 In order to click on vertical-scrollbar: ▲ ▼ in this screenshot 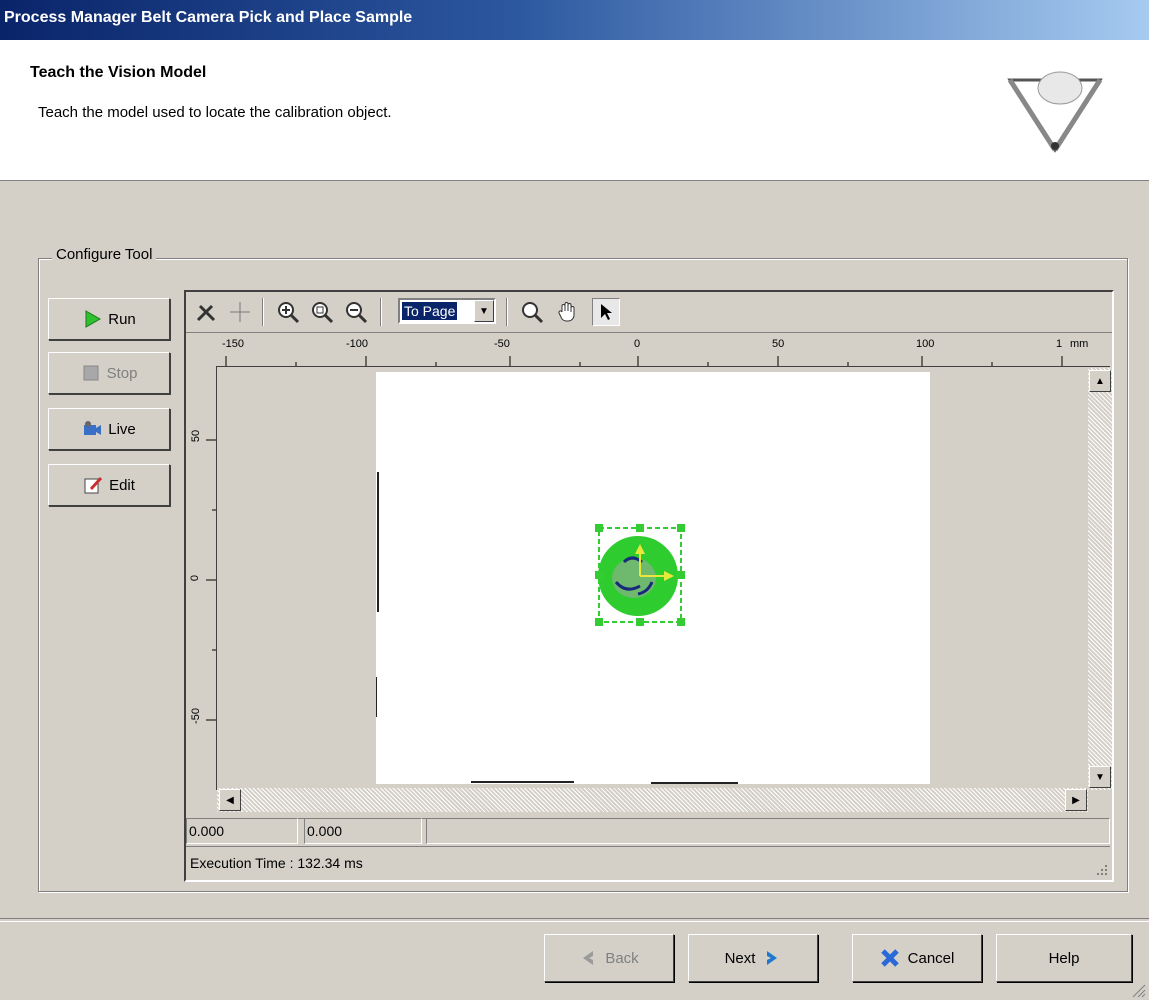, I will do `click(1100, 579)`.